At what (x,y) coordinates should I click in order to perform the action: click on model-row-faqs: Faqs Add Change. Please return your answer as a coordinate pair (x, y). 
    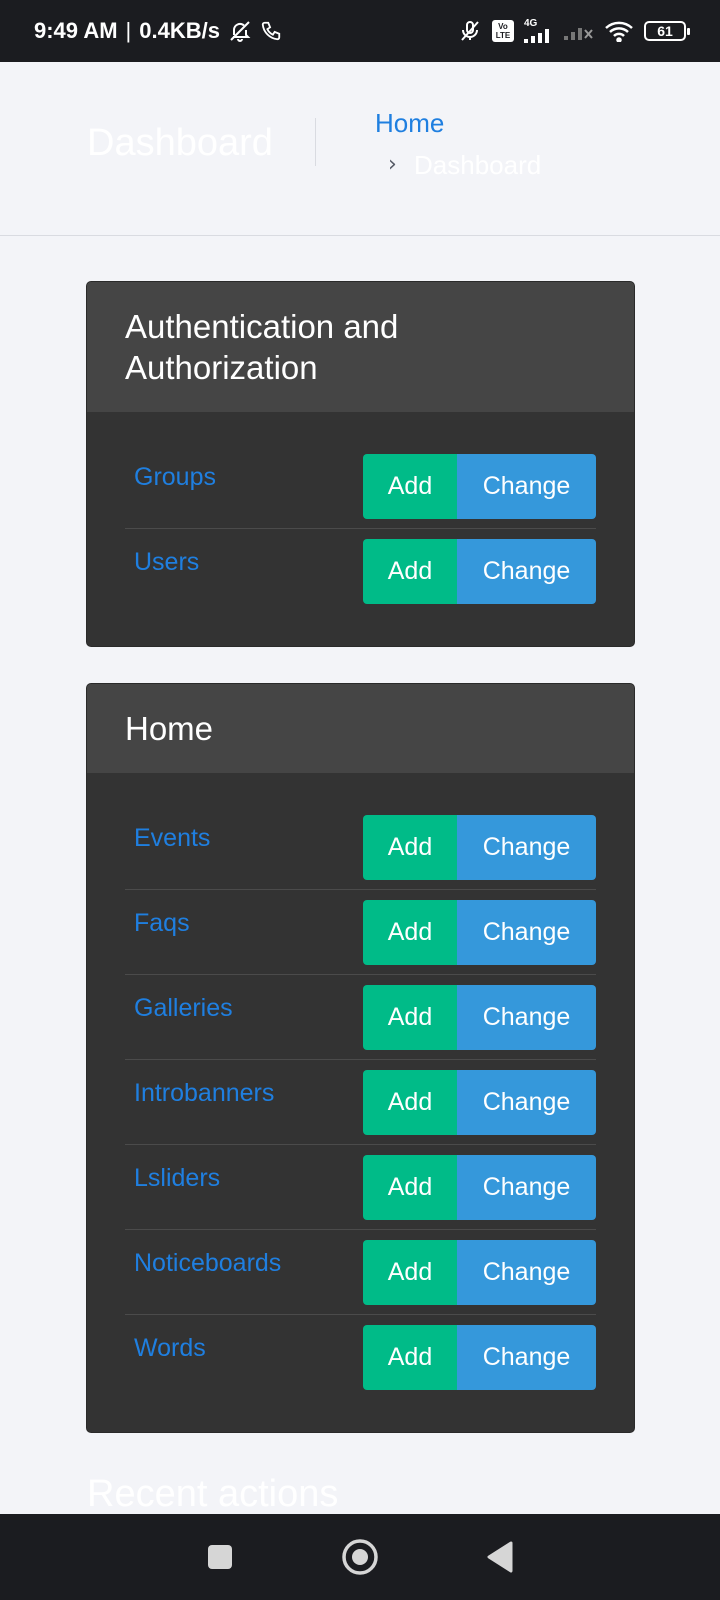
    Looking at the image, I should click on (360, 932).